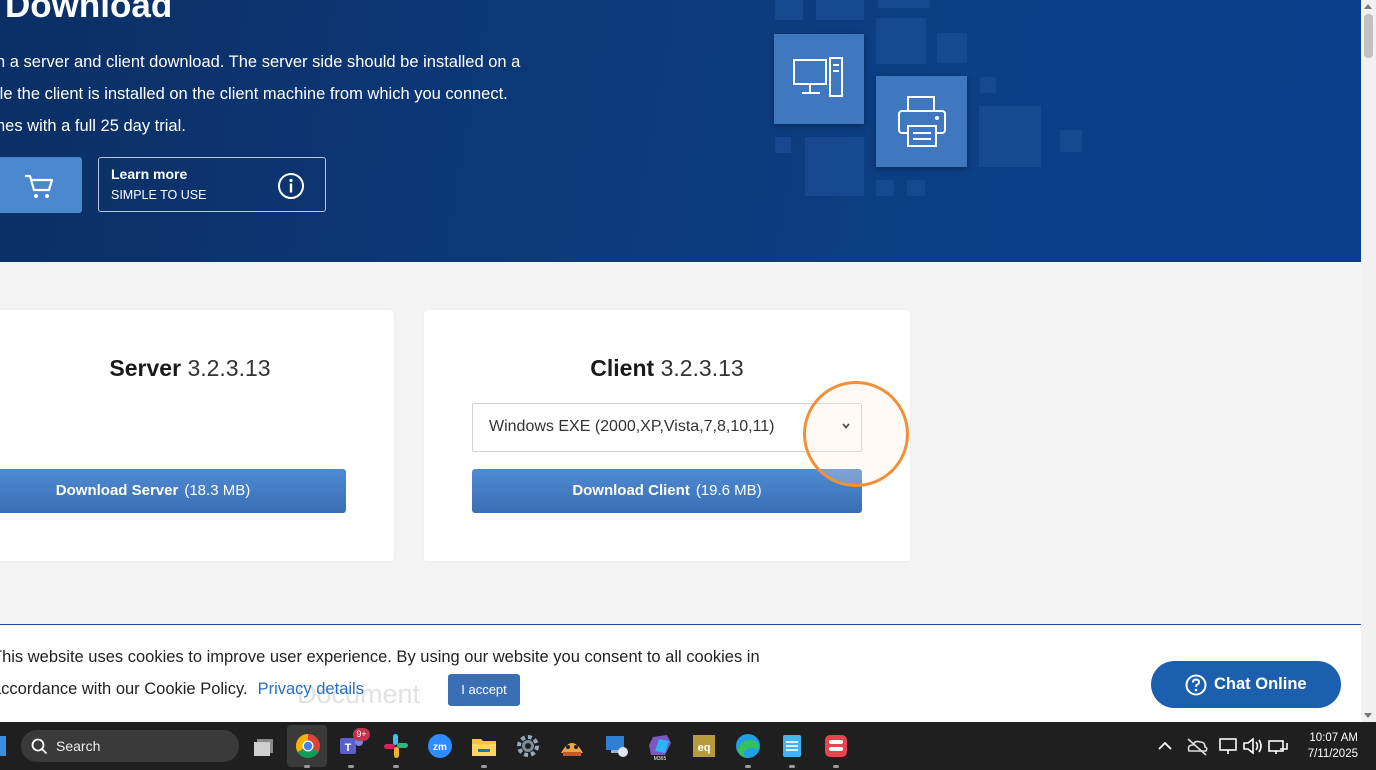  Describe the element at coordinates (311, 689) in the screenshot. I see `privacy-details-link: Privacy details` at that location.